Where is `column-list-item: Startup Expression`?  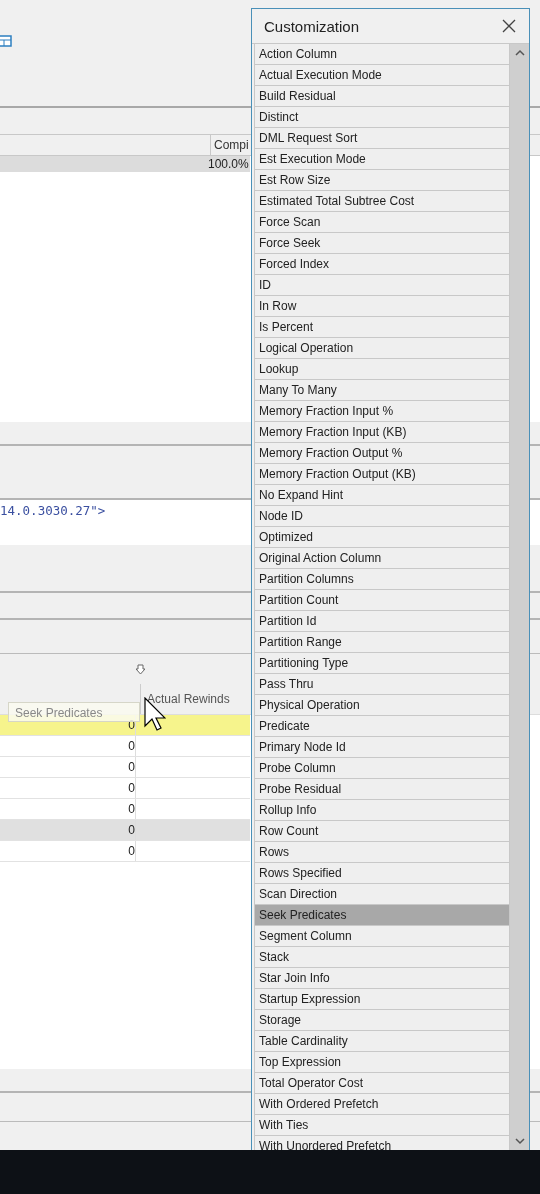
column-list-item: Startup Expression is located at coordinates (382, 999).